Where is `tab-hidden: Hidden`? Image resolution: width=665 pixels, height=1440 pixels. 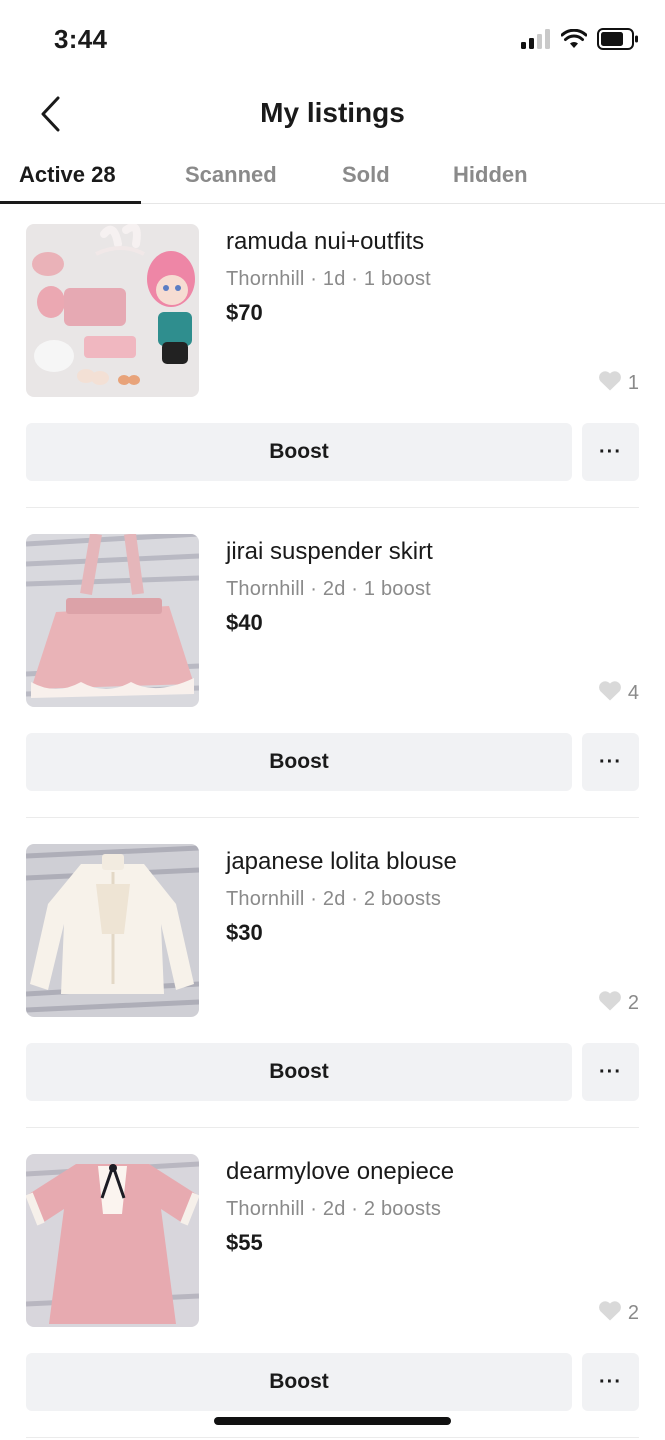
tab-hidden: Hidden is located at coordinates (490, 175).